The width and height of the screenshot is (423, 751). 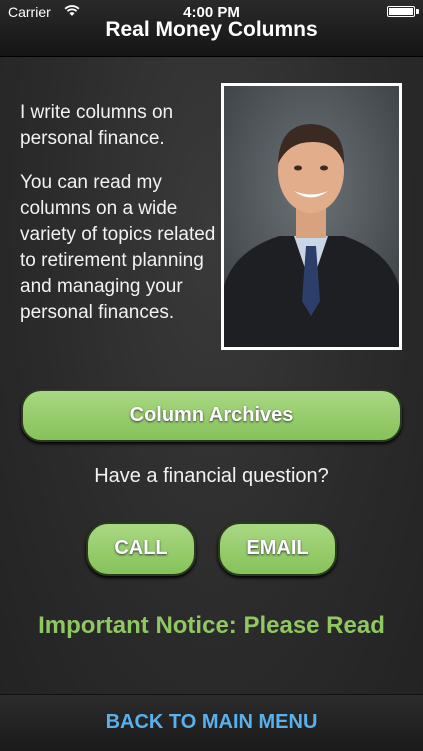 I want to click on call-button: CALL, so click(x=141, y=549).